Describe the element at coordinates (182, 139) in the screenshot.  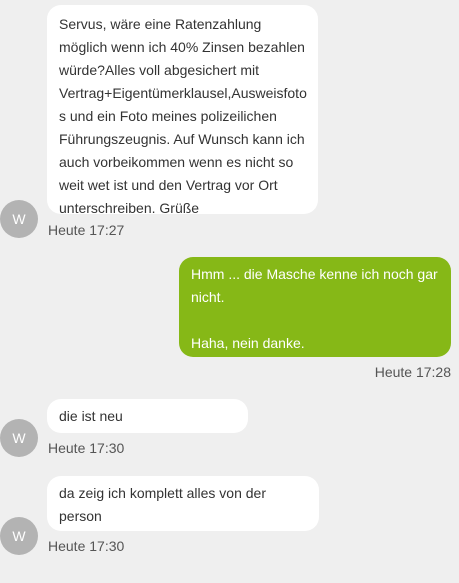
I see `message-text-line: Führungszeugnis. Auf Wunsch kann ich` at that location.